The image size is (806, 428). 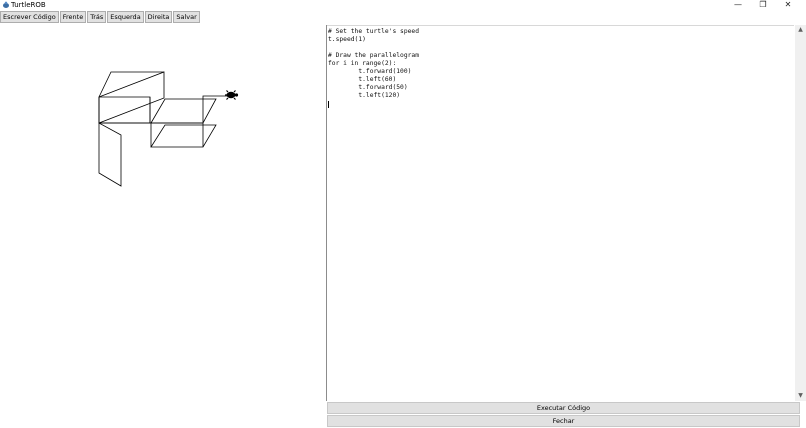 What do you see at coordinates (328, 104) in the screenshot?
I see `text-cursor` at bounding box center [328, 104].